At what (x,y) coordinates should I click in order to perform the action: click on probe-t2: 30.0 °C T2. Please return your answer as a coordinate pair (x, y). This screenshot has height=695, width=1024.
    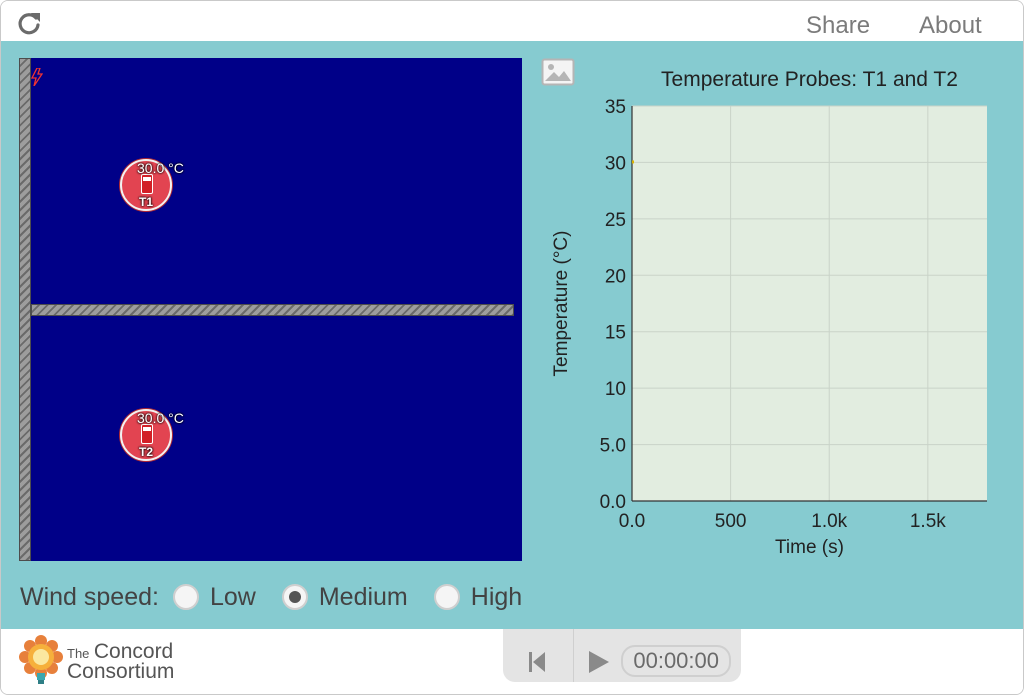
    Looking at the image, I should click on (152, 435).